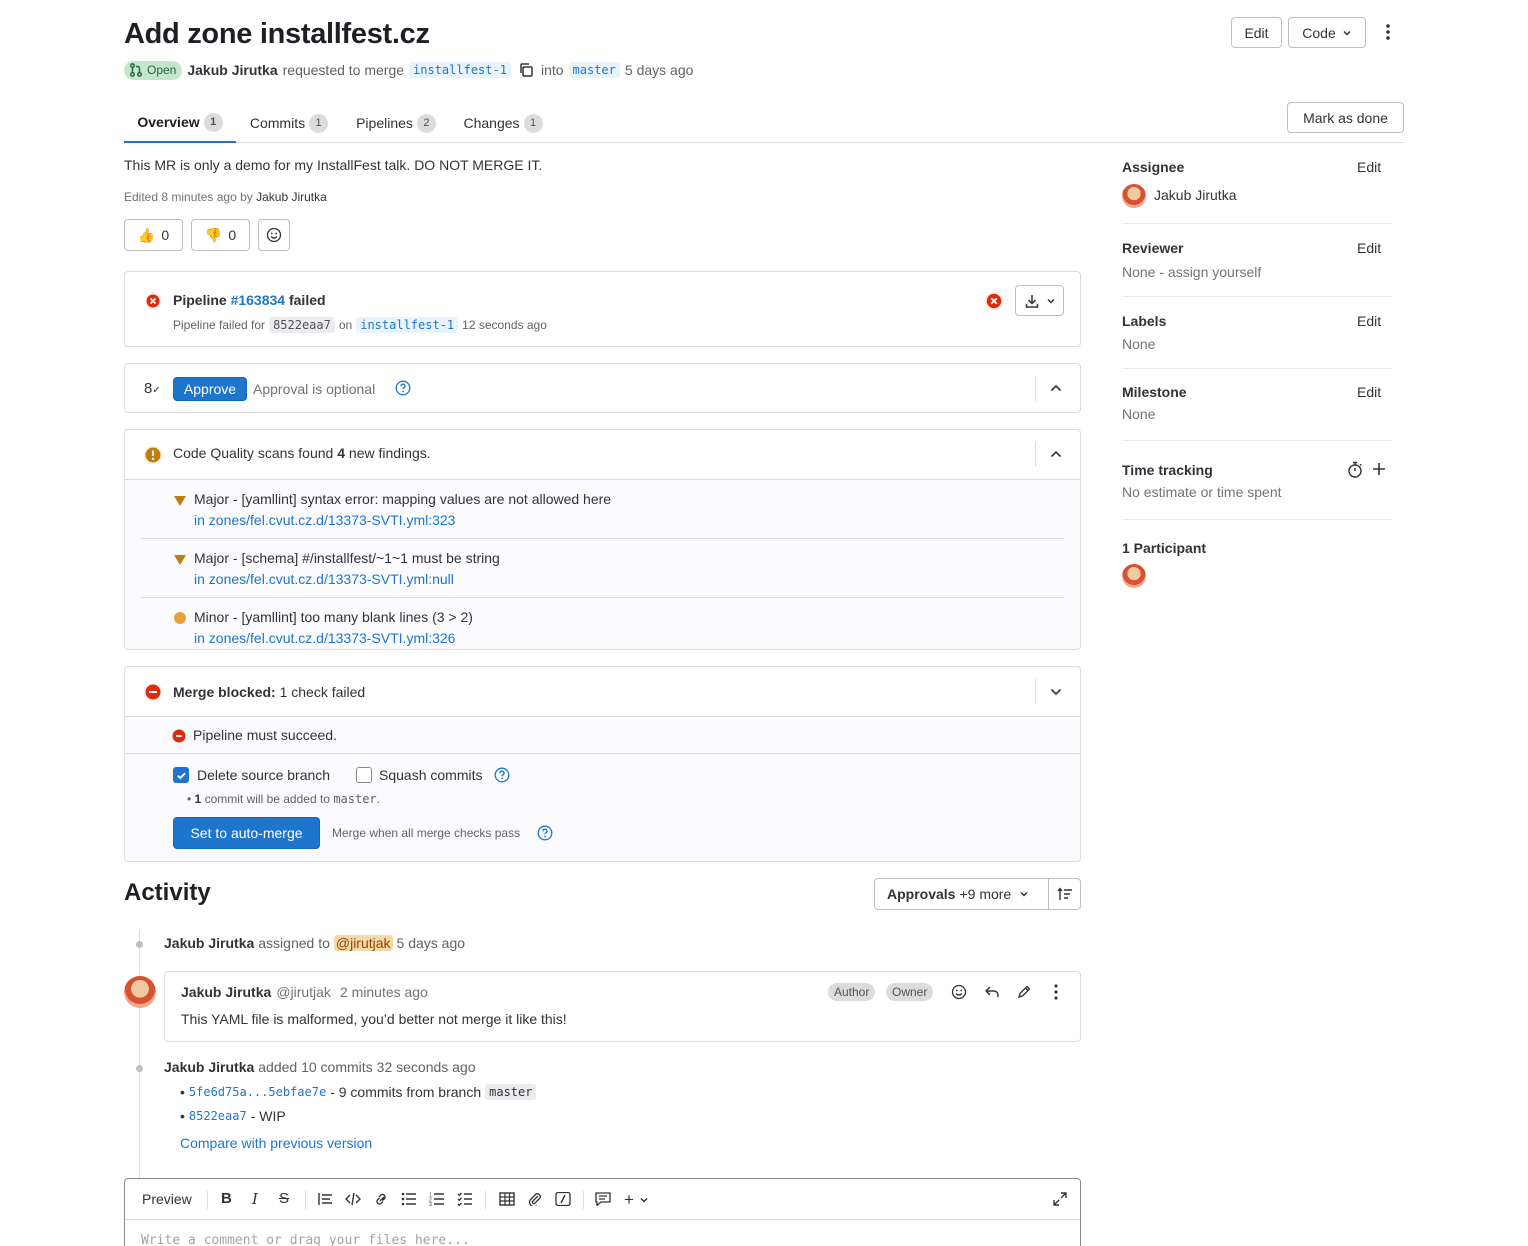  Describe the element at coordinates (218, 1116) in the screenshot. I see `commit-sha-link: 8522eaa7` at that location.